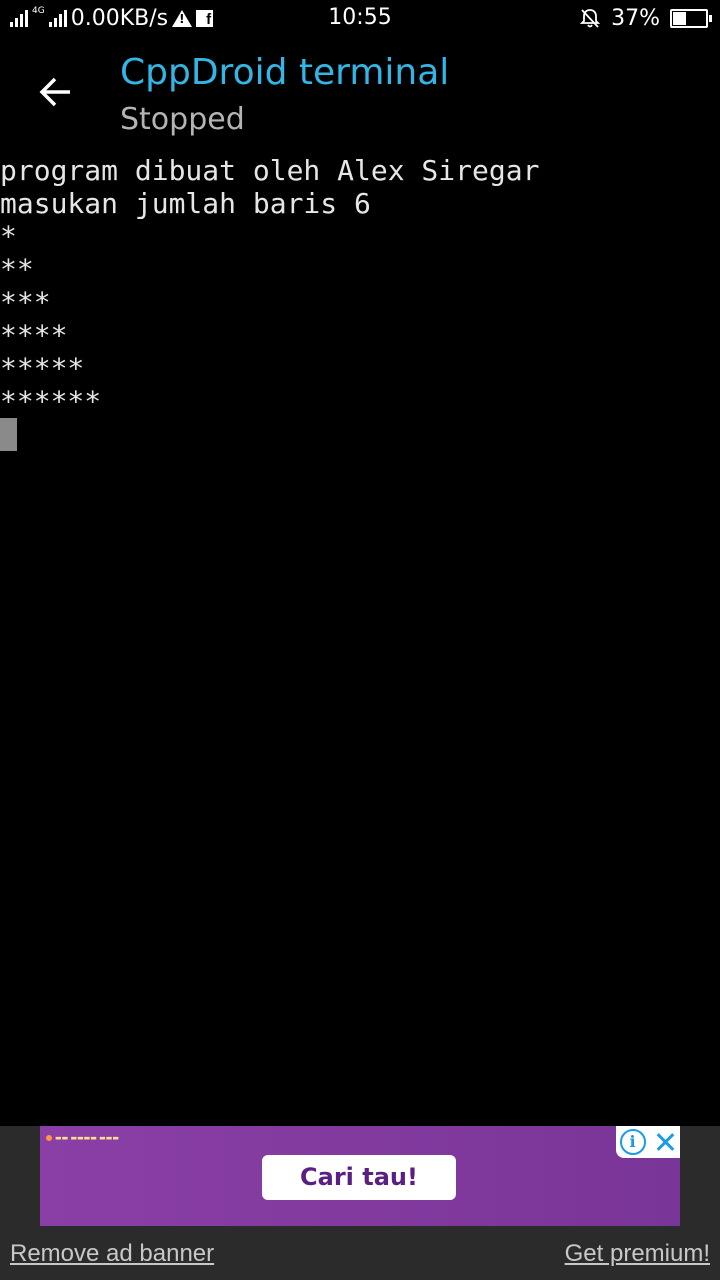  Describe the element at coordinates (691, 18) in the screenshot. I see `battery-icon` at that location.